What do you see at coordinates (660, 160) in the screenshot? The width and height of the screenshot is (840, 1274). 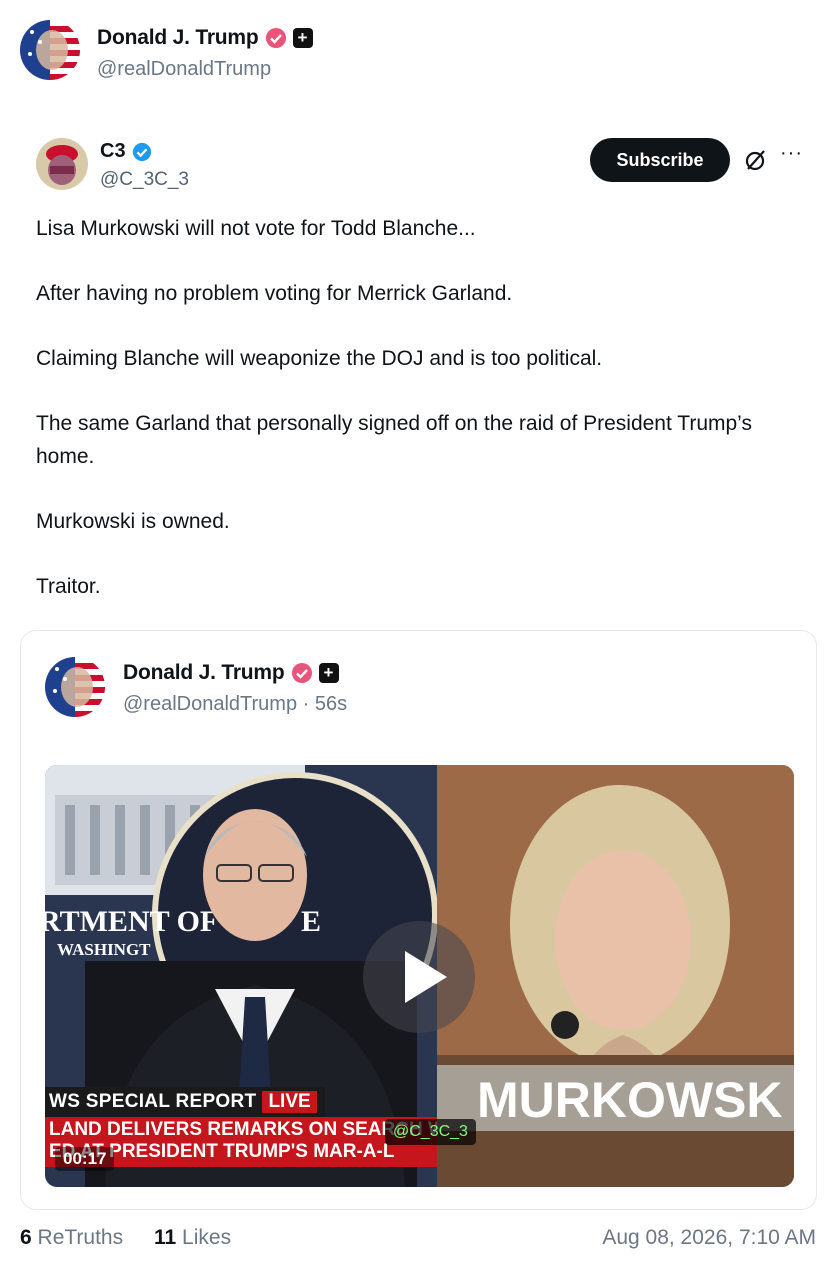 I see `subscribe-button: Subscribe` at bounding box center [660, 160].